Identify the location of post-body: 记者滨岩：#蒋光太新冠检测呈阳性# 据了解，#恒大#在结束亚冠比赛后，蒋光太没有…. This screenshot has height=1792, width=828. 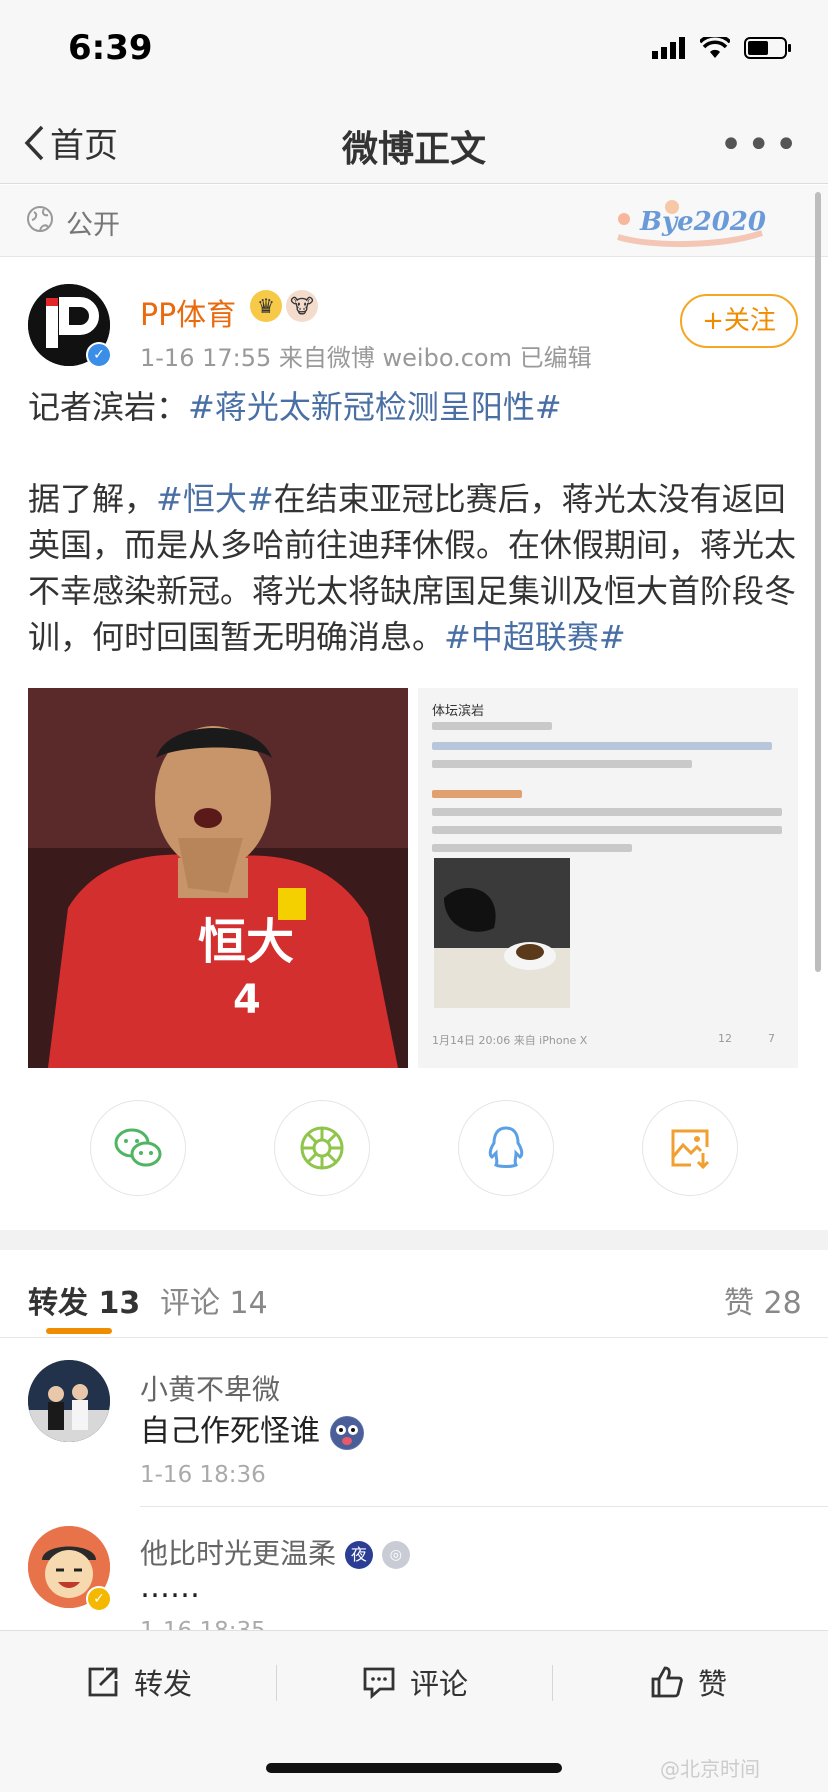
(413, 522).